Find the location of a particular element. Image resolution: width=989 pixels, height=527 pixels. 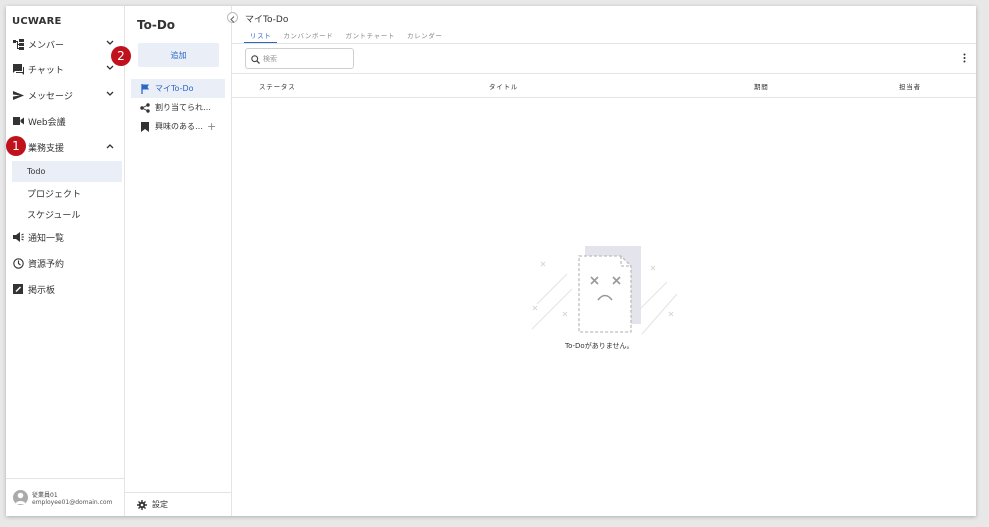

list-item-label: マイTo-Do is located at coordinates (174, 88).